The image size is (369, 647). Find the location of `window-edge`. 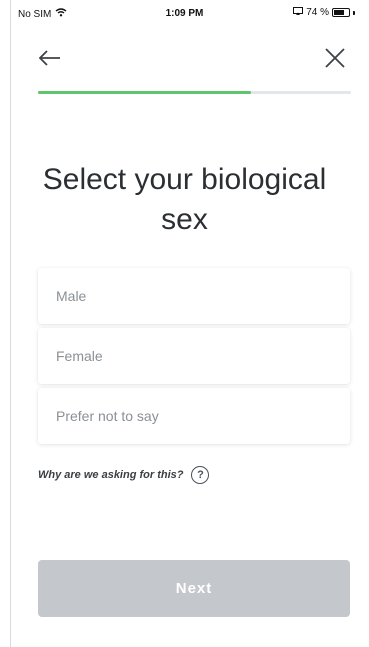

window-edge is located at coordinates (10, 323).